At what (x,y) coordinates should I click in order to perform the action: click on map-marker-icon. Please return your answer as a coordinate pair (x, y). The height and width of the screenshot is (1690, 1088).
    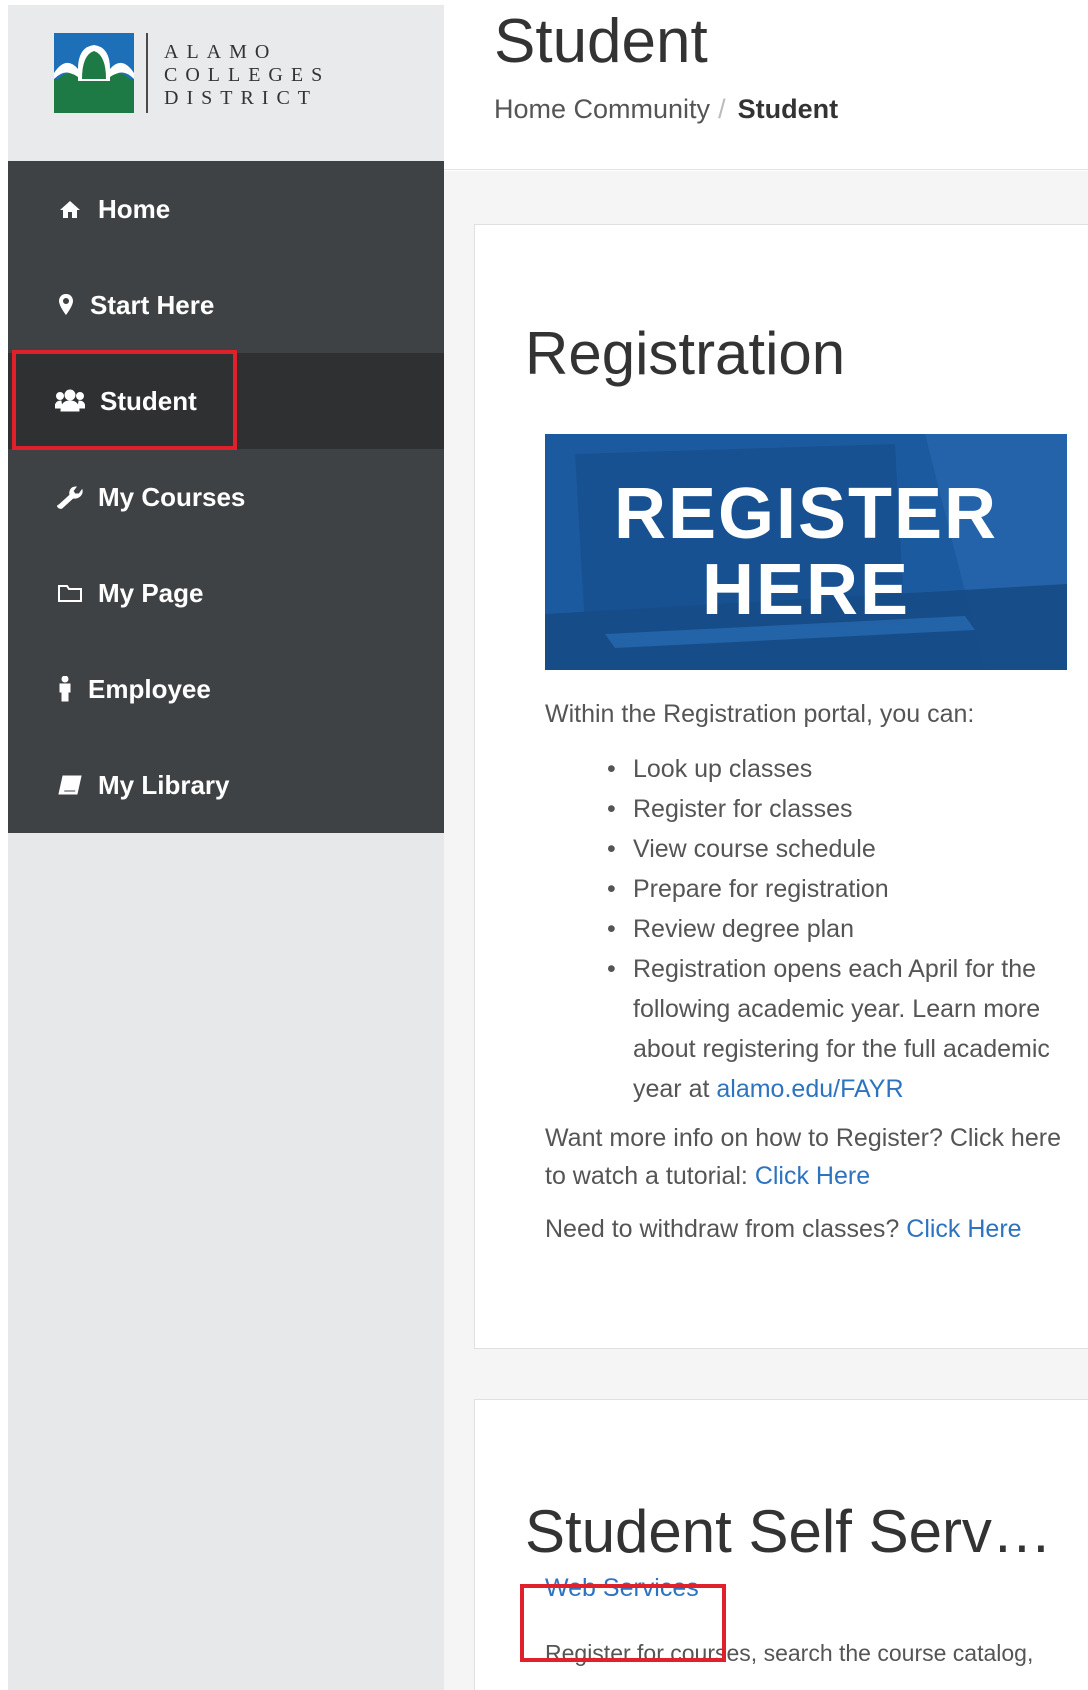
    Looking at the image, I should click on (66, 305).